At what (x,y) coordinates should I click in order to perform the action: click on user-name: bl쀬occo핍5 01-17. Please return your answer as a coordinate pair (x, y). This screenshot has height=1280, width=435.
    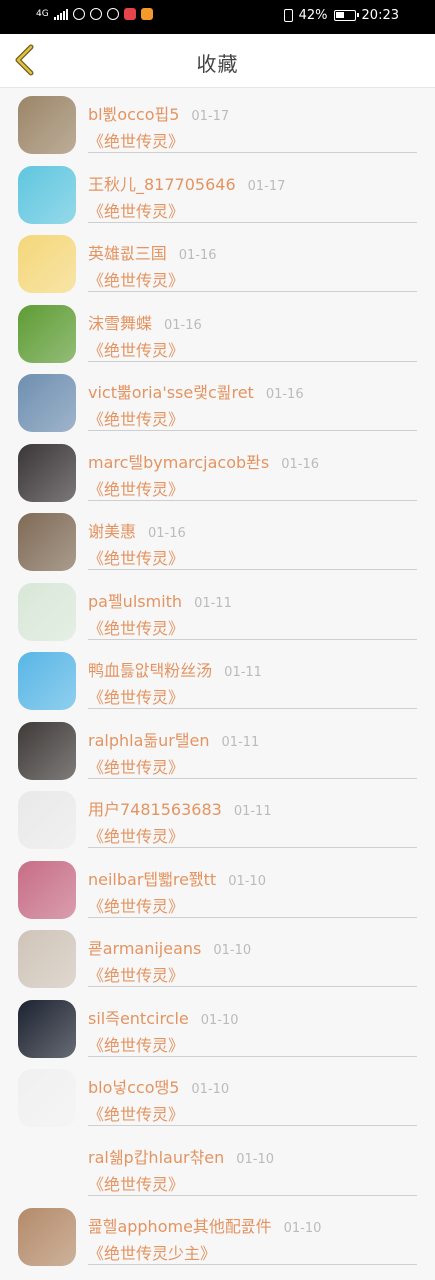
    Looking at the image, I should click on (158, 113).